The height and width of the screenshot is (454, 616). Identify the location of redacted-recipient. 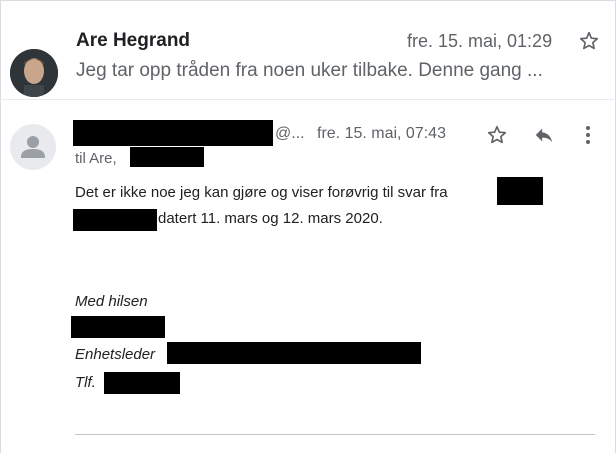
(167, 157).